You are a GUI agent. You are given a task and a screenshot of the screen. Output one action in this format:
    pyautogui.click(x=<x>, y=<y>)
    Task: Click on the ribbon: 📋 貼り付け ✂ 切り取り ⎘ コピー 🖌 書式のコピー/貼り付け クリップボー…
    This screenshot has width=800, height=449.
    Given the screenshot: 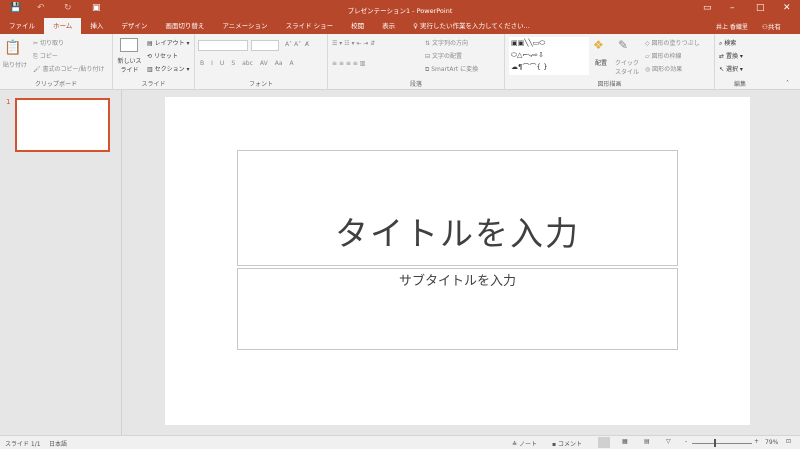 What is the action you would take?
    pyautogui.click(x=400, y=62)
    